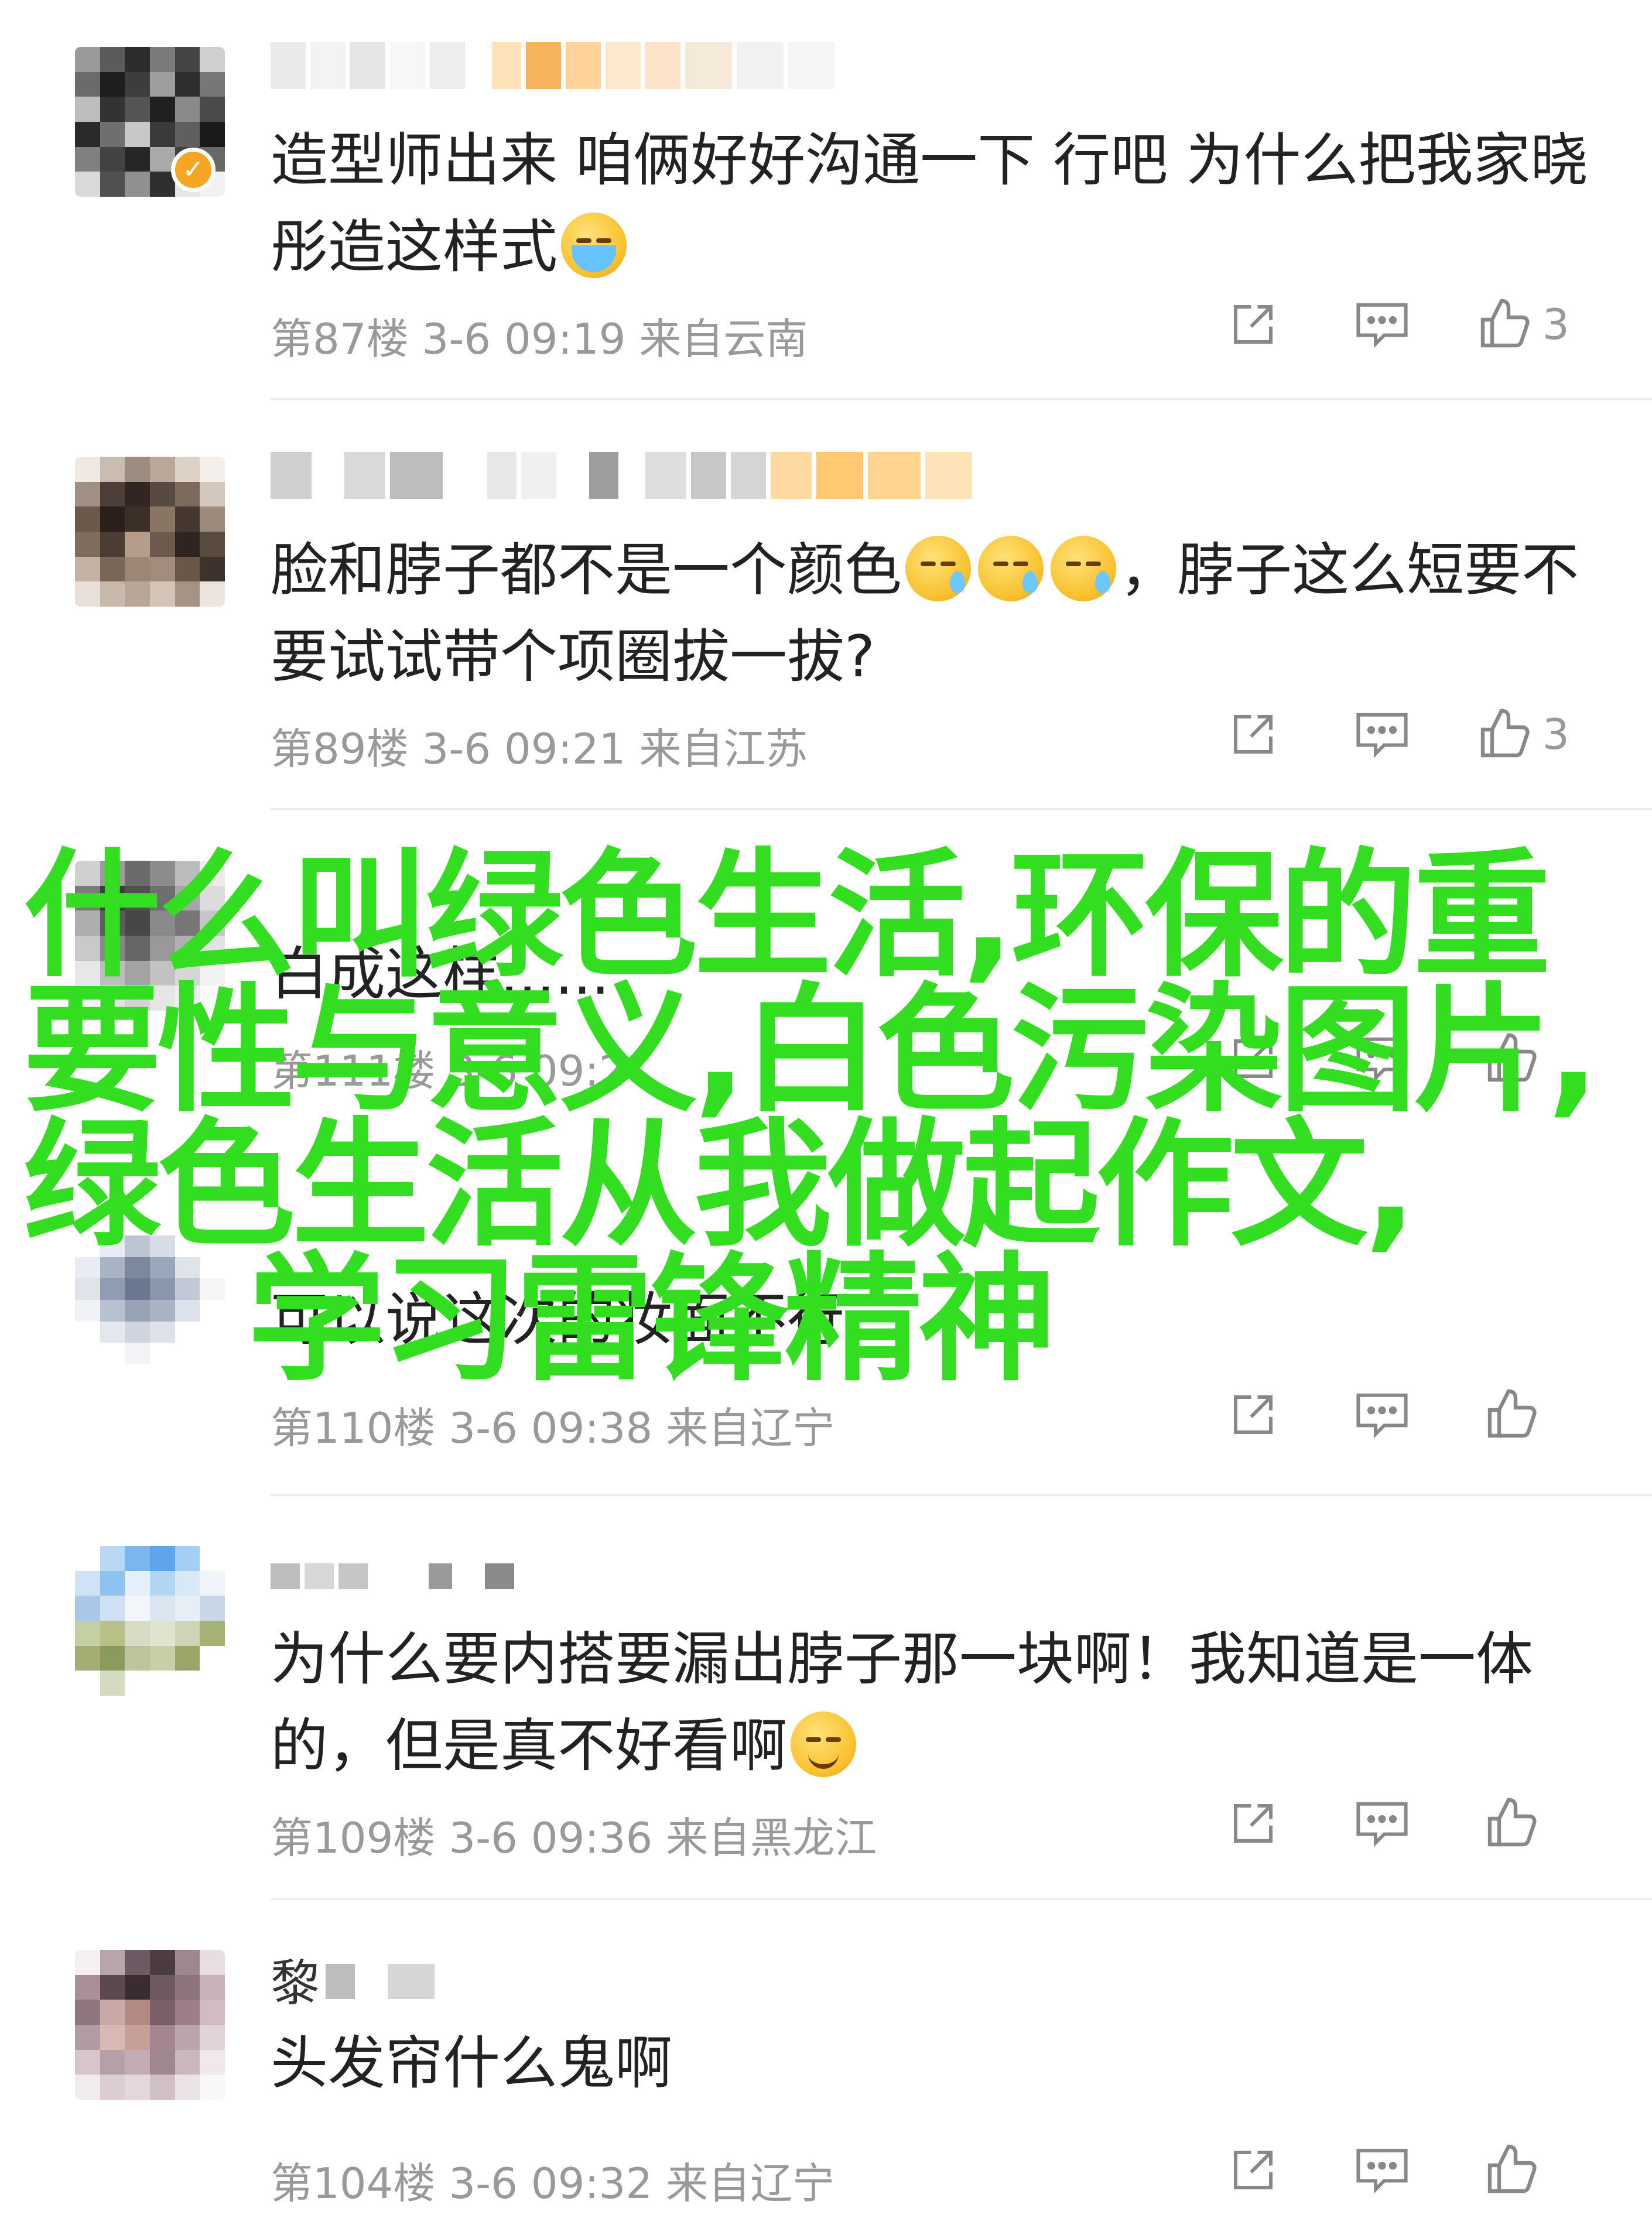  Describe the element at coordinates (902, 1703) in the screenshot. I see `comment-text: 为什么要内搭要漏出脖子那一块啊！我知道是一体的，但是真不好看啊` at that location.